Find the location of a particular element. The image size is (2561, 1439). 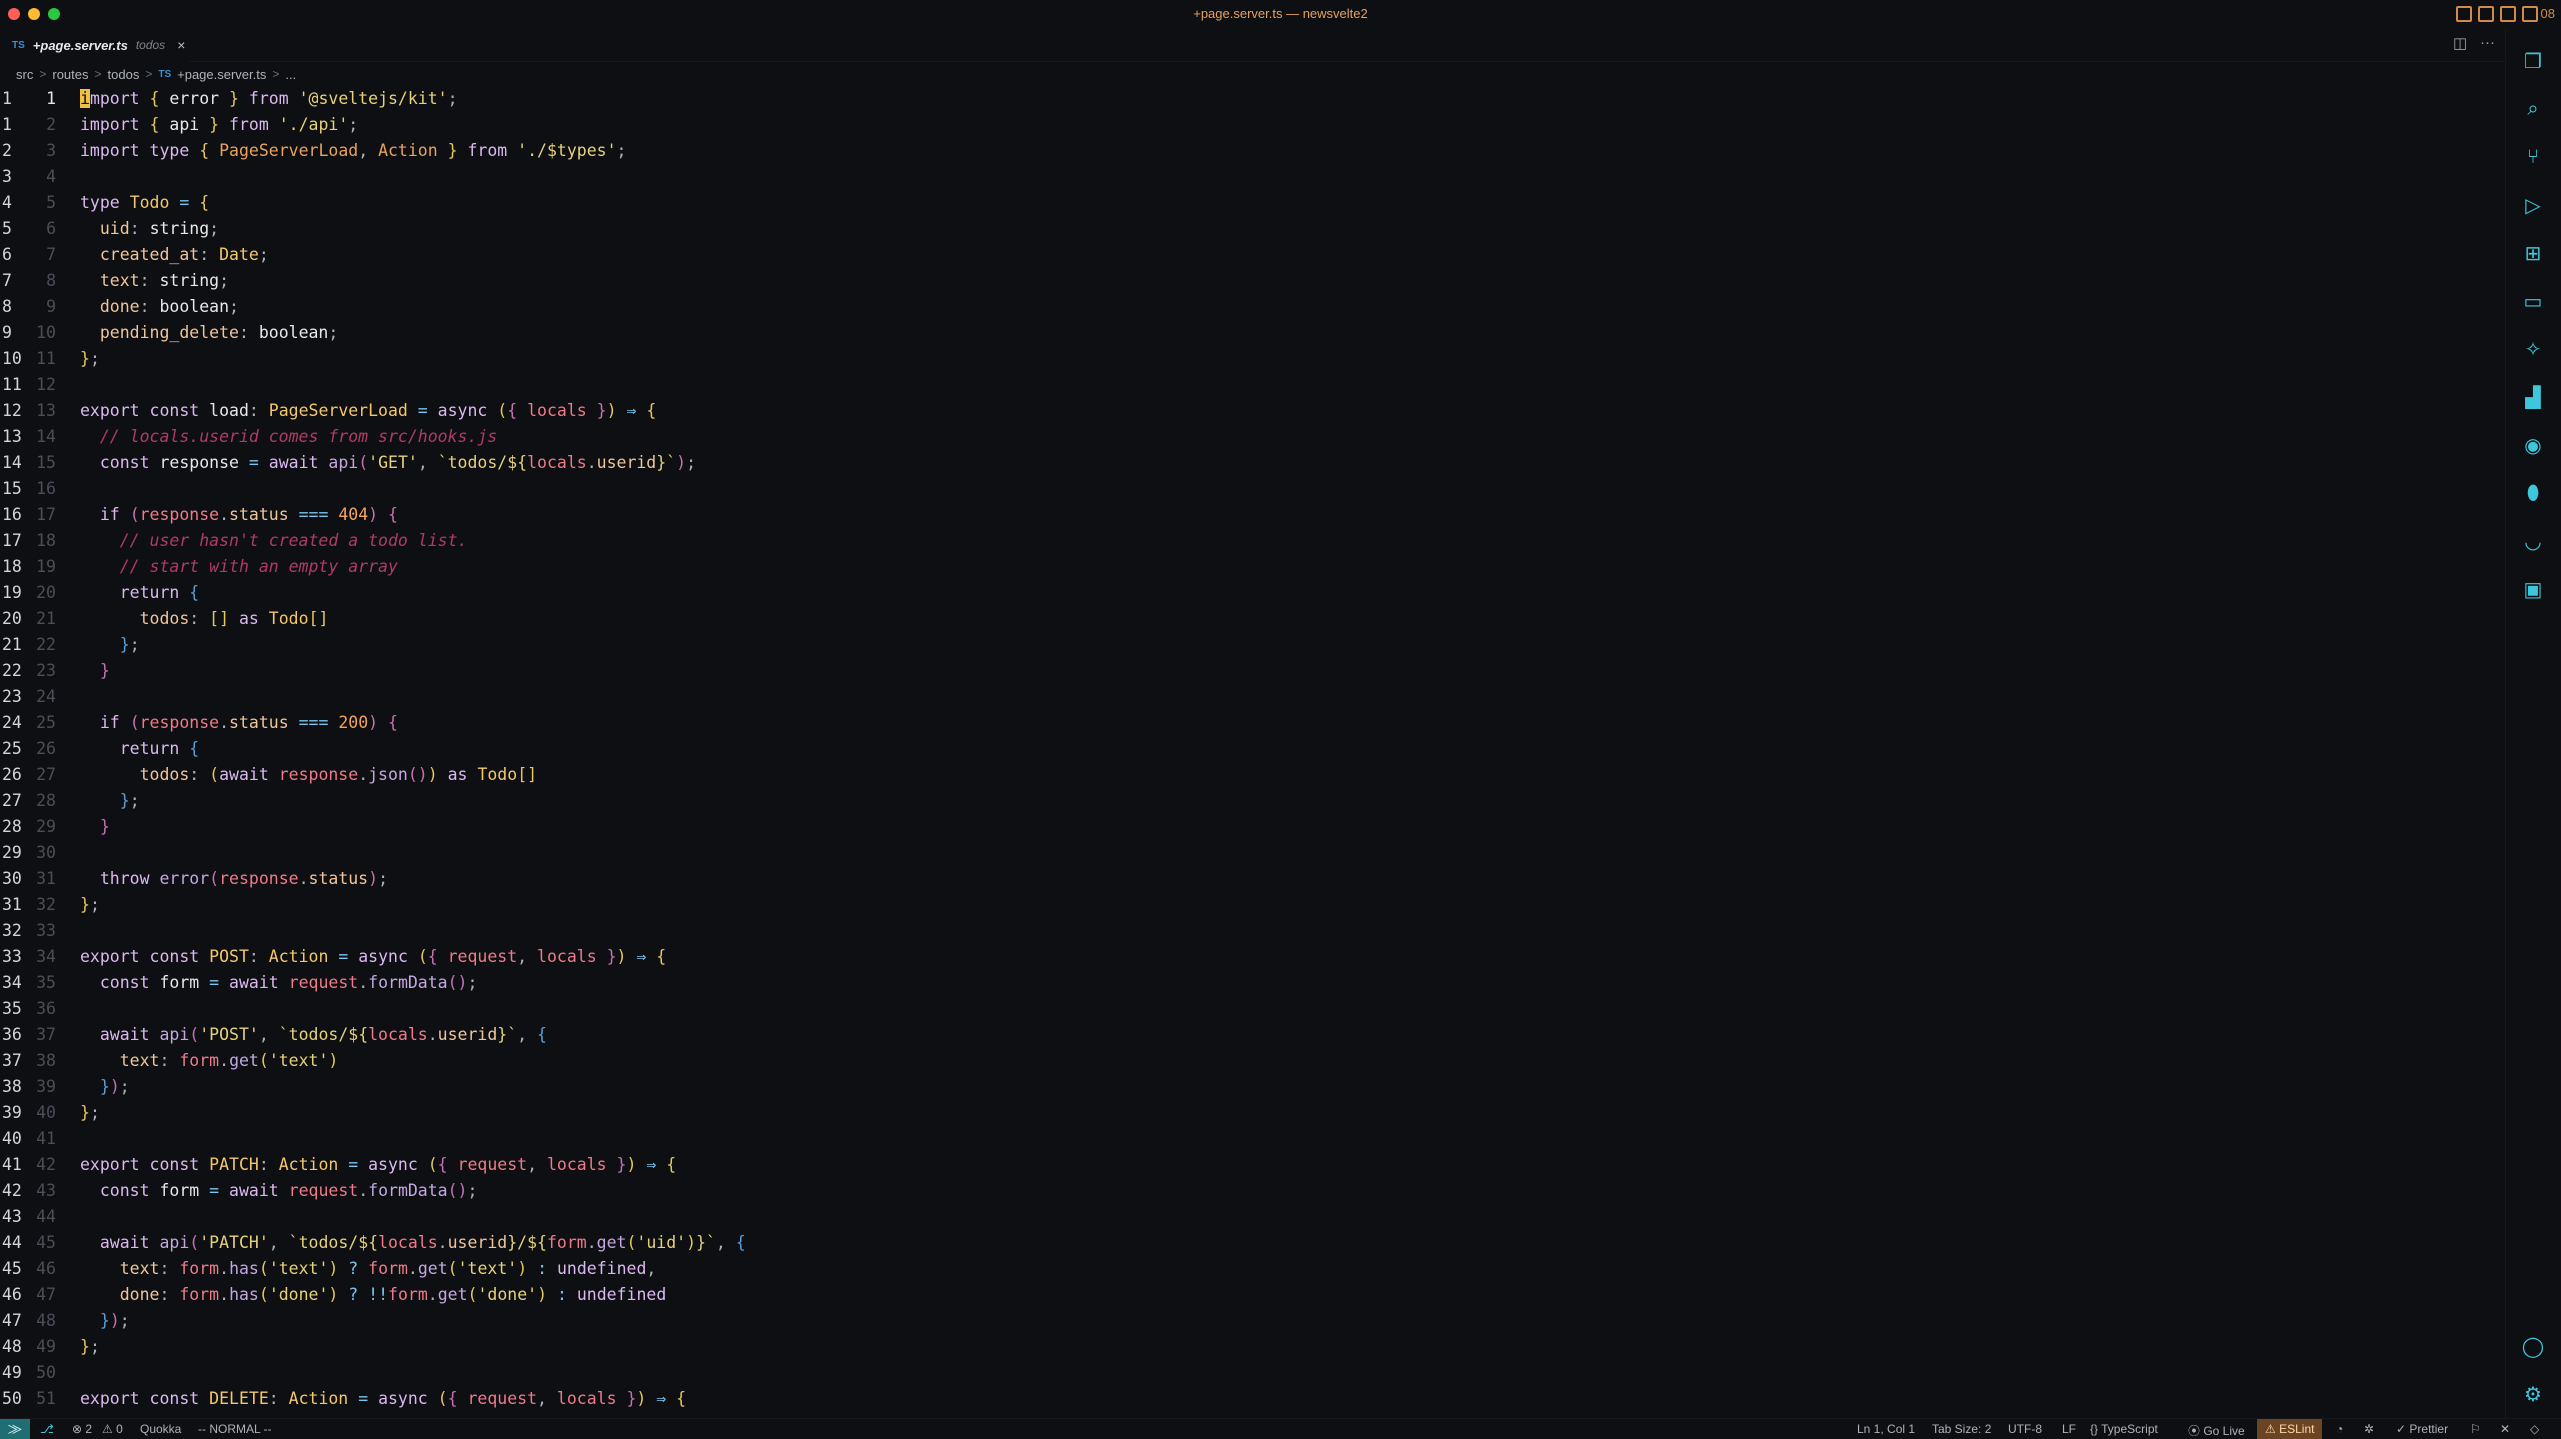

extensions-icon: ⊞ is located at coordinates (2533, 253).